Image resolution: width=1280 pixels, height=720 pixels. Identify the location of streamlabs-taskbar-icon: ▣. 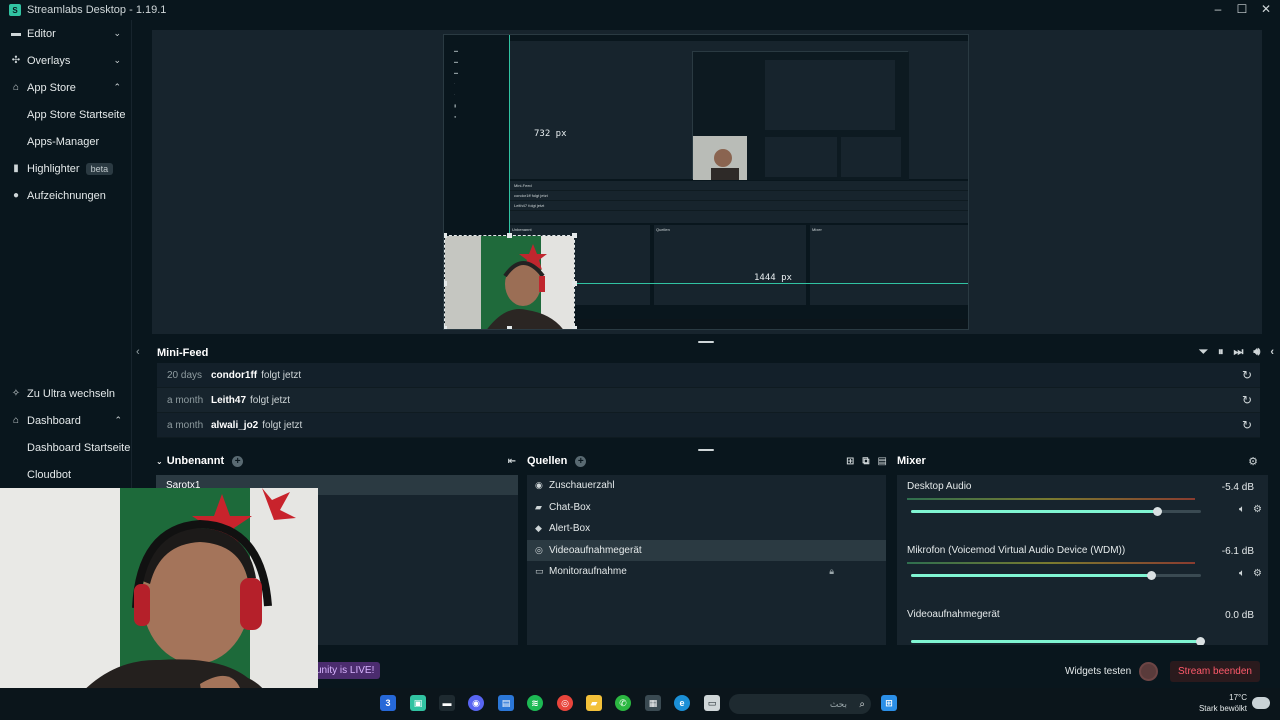
(418, 703).